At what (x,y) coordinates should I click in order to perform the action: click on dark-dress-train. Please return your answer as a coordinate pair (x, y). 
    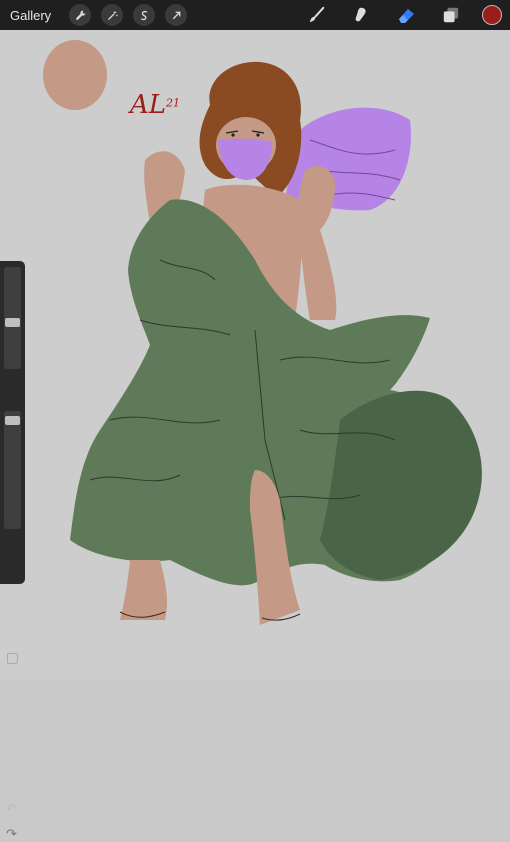
    Looking at the image, I should click on (401, 485).